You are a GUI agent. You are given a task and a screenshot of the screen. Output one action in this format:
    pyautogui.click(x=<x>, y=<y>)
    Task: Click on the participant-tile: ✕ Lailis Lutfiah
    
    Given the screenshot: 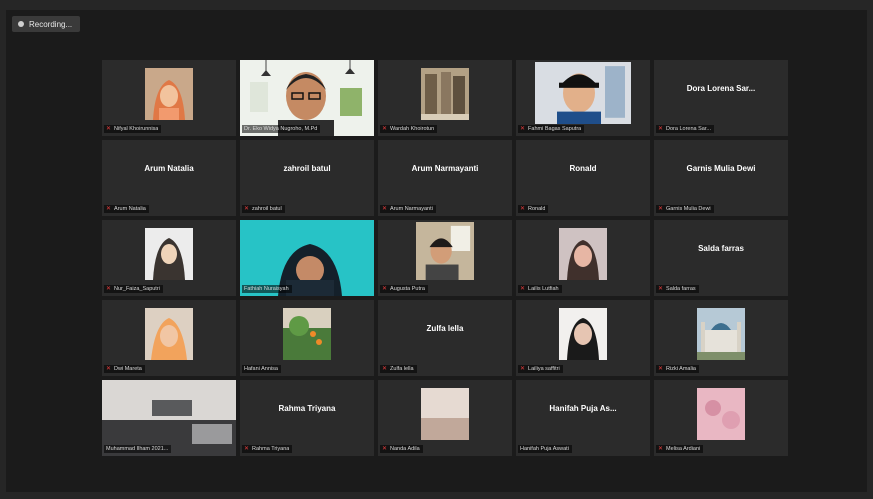 What is the action you would take?
    pyautogui.click(x=583, y=258)
    